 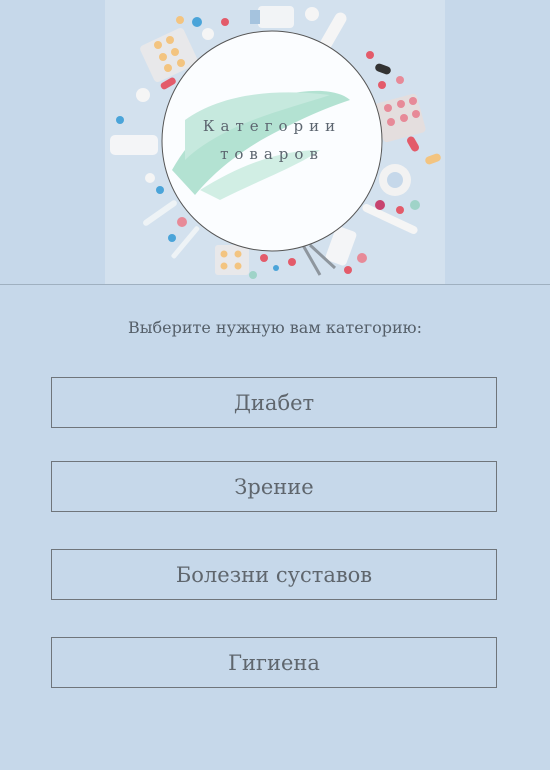 What do you see at coordinates (274, 574) in the screenshot?
I see `category-button-joints: Болезни суставов` at bounding box center [274, 574].